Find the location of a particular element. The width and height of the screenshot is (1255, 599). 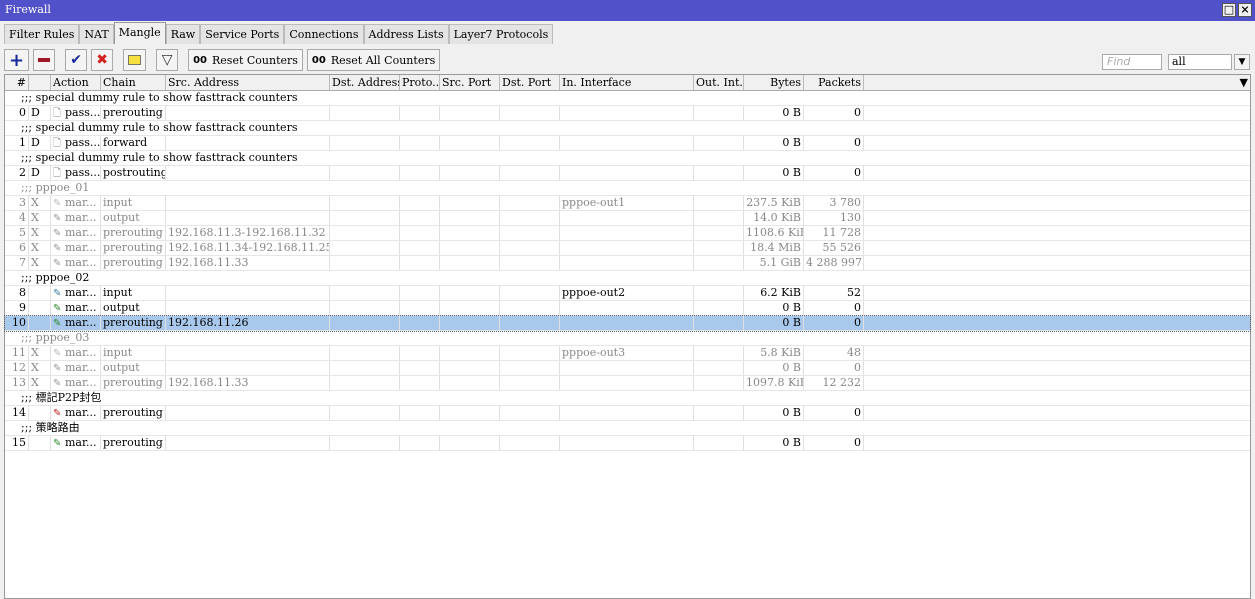

table-row: 14 ✎ mar... prerouting 0 B0 is located at coordinates (627, 413).